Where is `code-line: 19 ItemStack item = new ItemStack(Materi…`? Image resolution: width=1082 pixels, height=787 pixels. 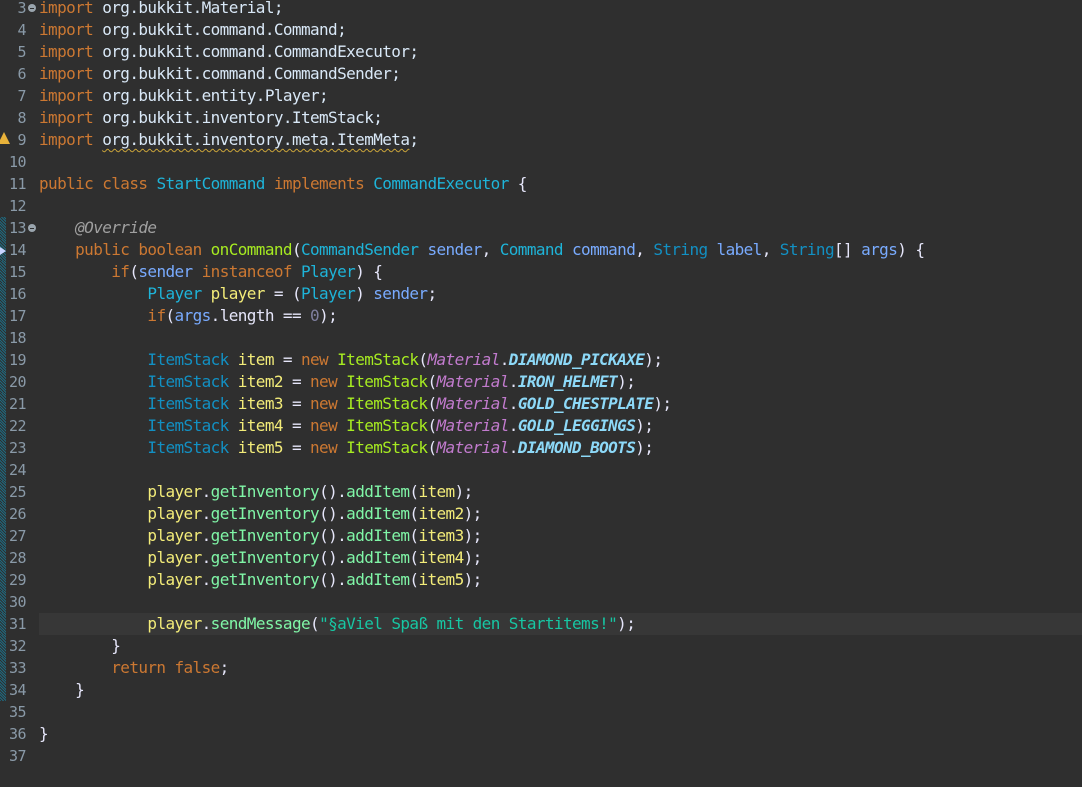
code-line: 19 ItemStack item = new ItemStack(Materi… is located at coordinates (541, 360).